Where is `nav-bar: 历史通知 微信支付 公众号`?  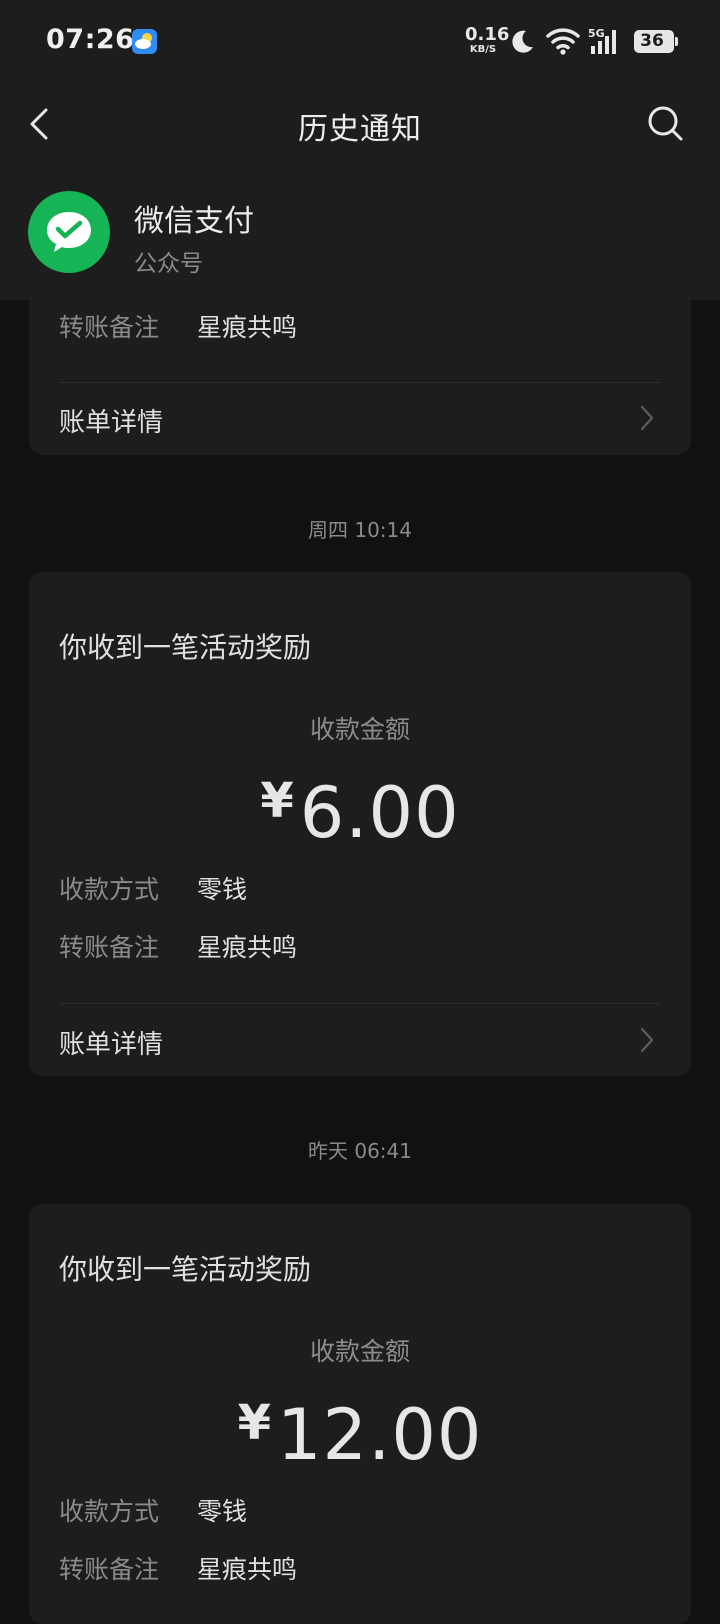
nav-bar: 历史通知 微信支付 公众号 is located at coordinates (360, 192).